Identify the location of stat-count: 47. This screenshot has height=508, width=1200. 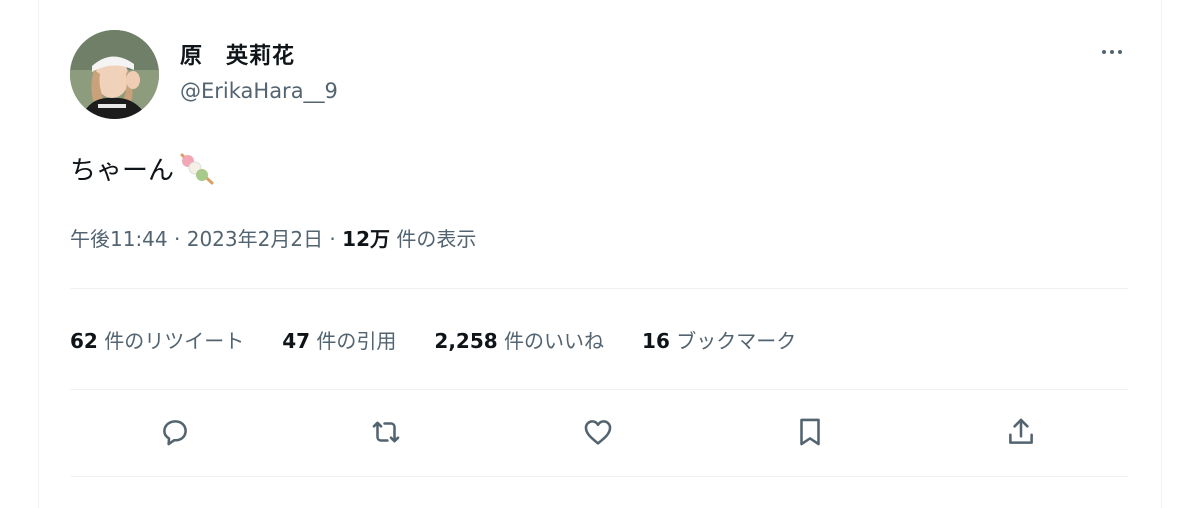
(296, 341).